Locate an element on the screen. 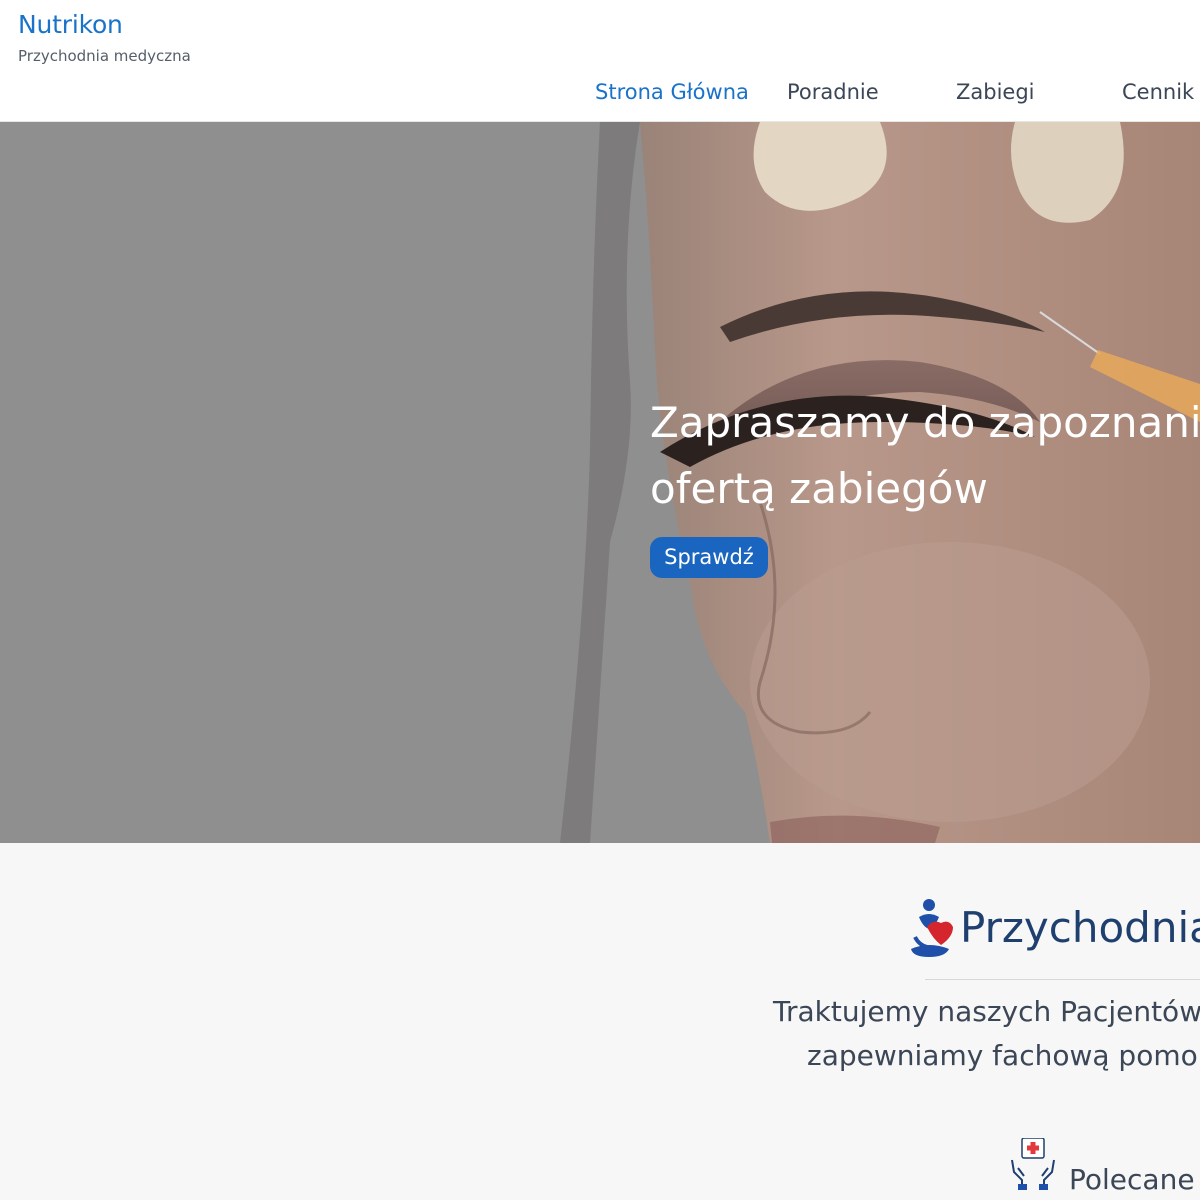 The image size is (1200, 1200). brand-name: Nutrikon is located at coordinates (70, 24).